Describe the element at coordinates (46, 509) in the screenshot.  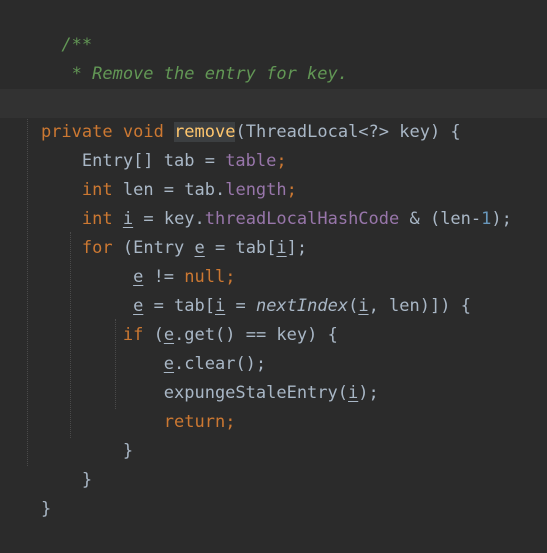
I see `code-text: }` at that location.